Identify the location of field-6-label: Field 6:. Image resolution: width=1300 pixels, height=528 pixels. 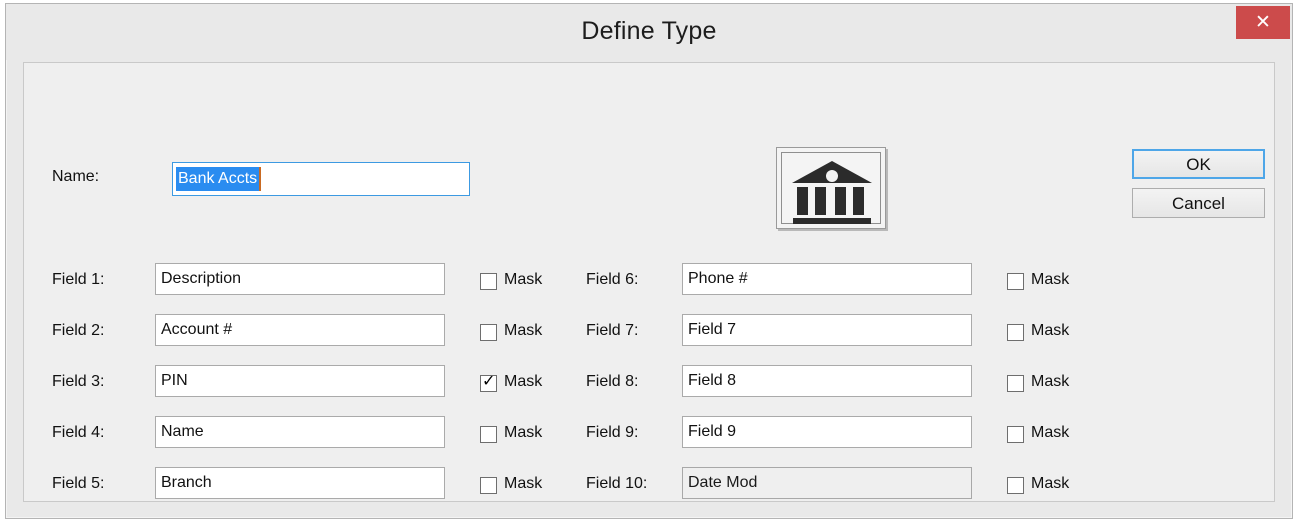
(612, 279).